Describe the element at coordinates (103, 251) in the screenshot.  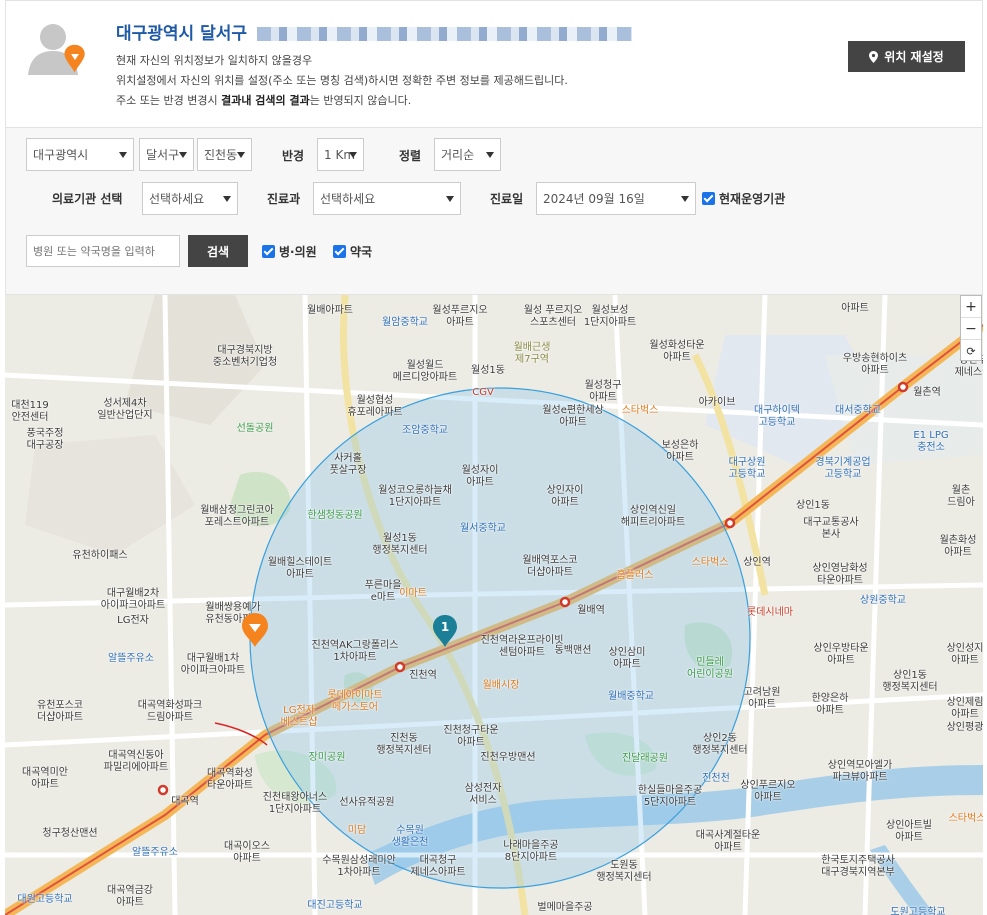
I see `search-input` at that location.